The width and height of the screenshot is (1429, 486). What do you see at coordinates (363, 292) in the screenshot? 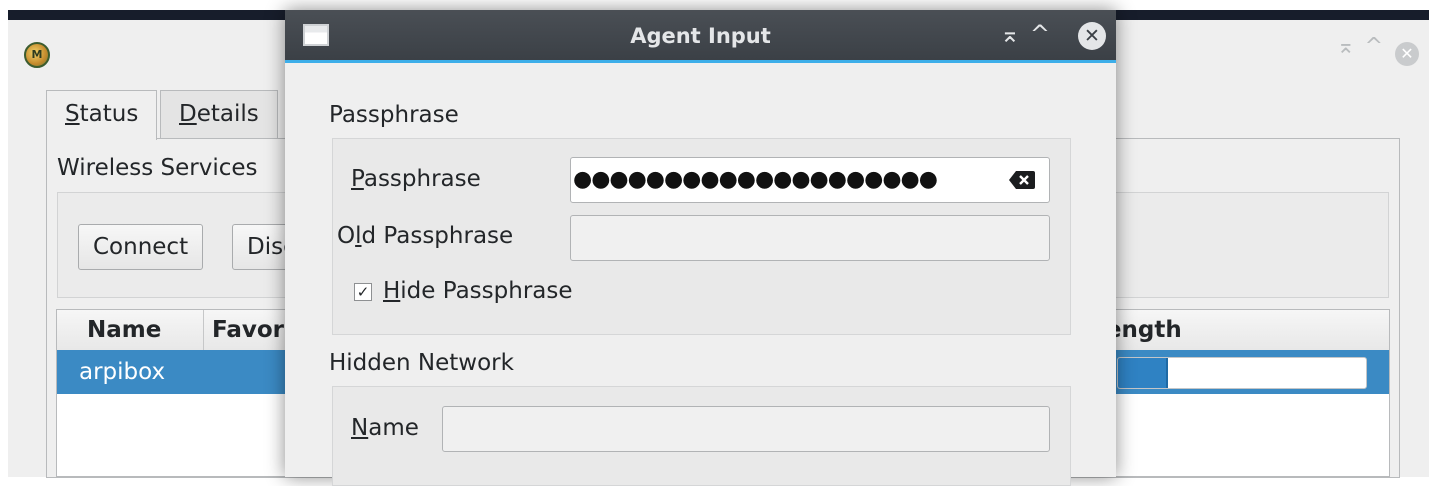
I see `hide-passphrase-checkbox: ✓` at bounding box center [363, 292].